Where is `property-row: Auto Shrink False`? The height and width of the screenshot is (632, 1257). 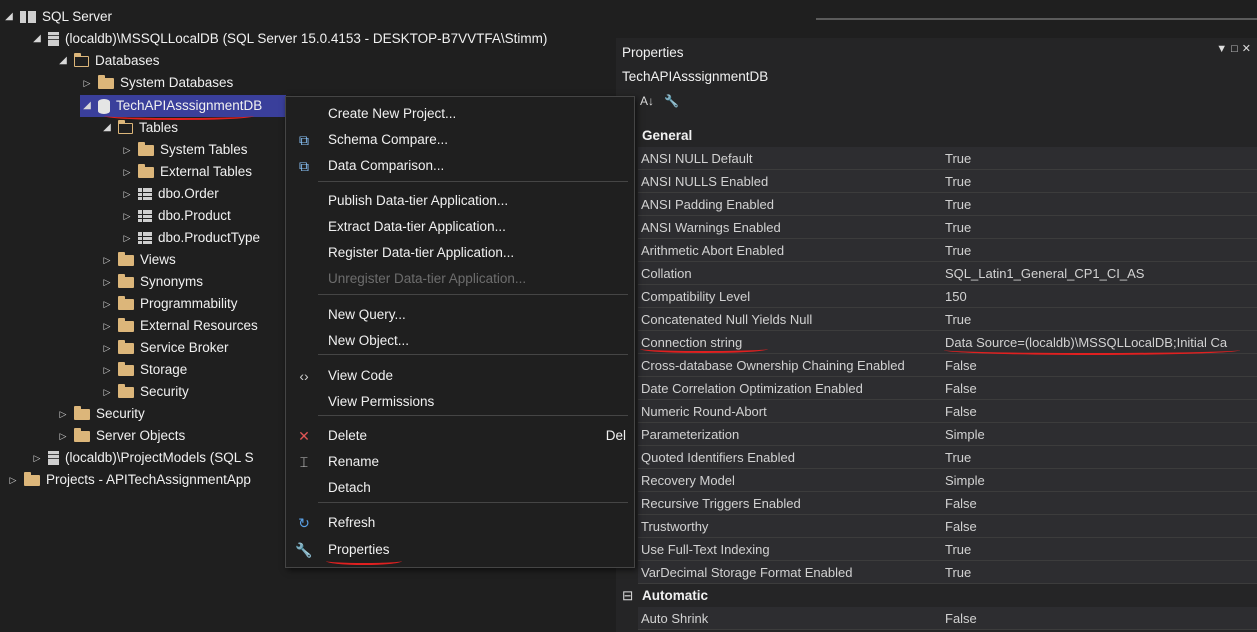 property-row: Auto Shrink False is located at coordinates (936, 618).